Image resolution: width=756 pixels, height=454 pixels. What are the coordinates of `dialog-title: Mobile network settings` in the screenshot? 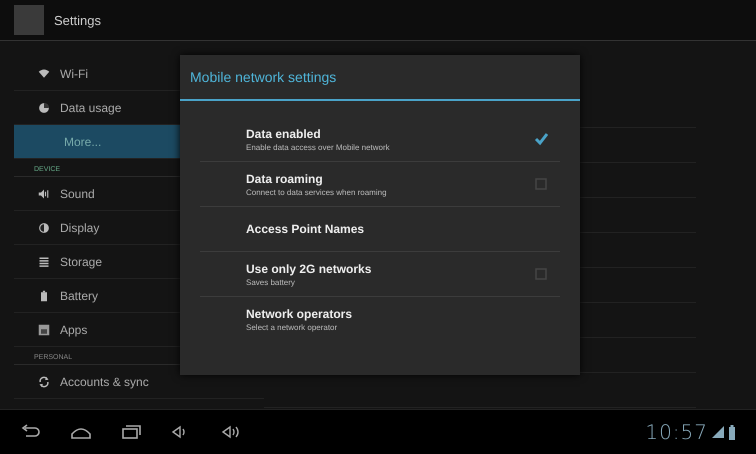 It's located at (380, 78).